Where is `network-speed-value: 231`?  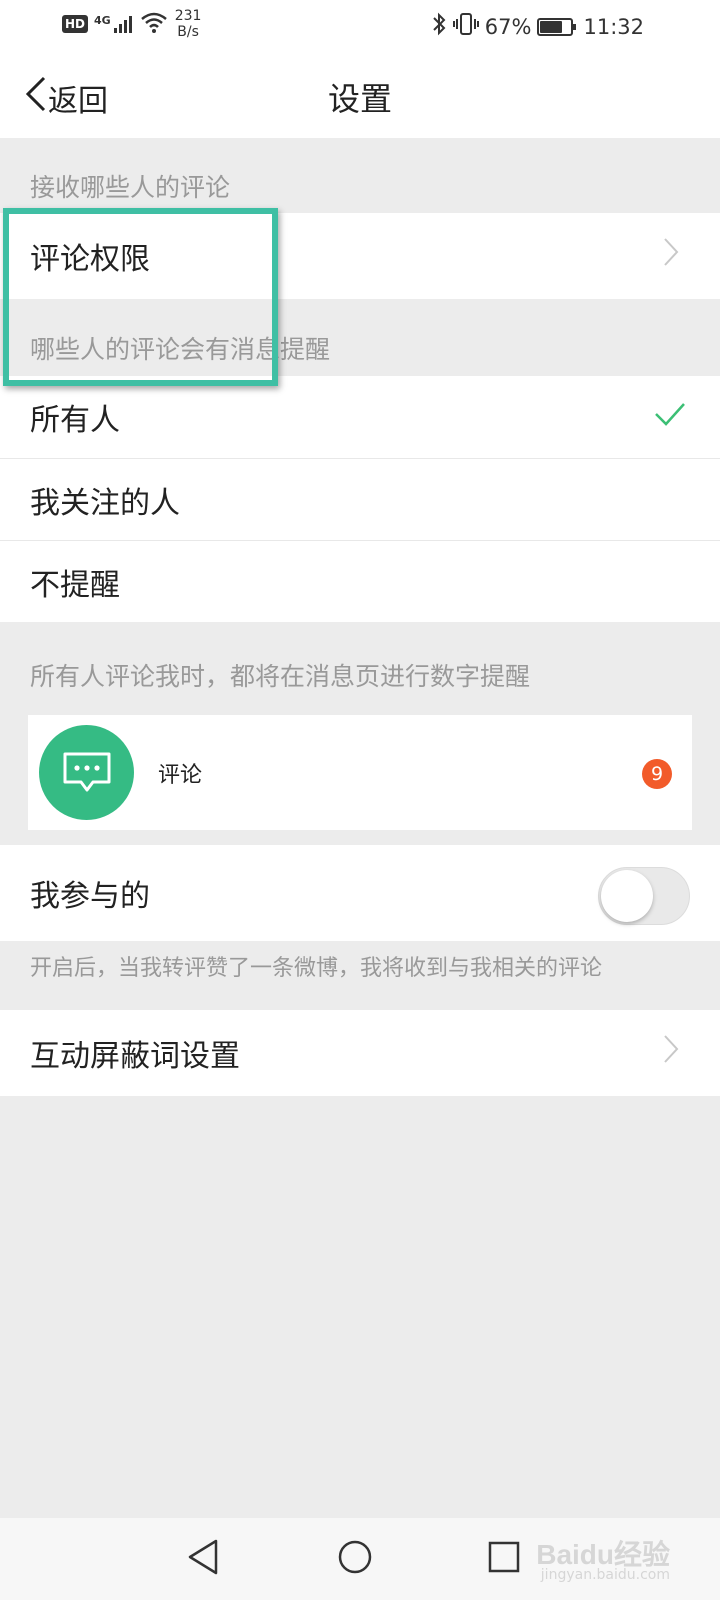 network-speed-value: 231 is located at coordinates (188, 16).